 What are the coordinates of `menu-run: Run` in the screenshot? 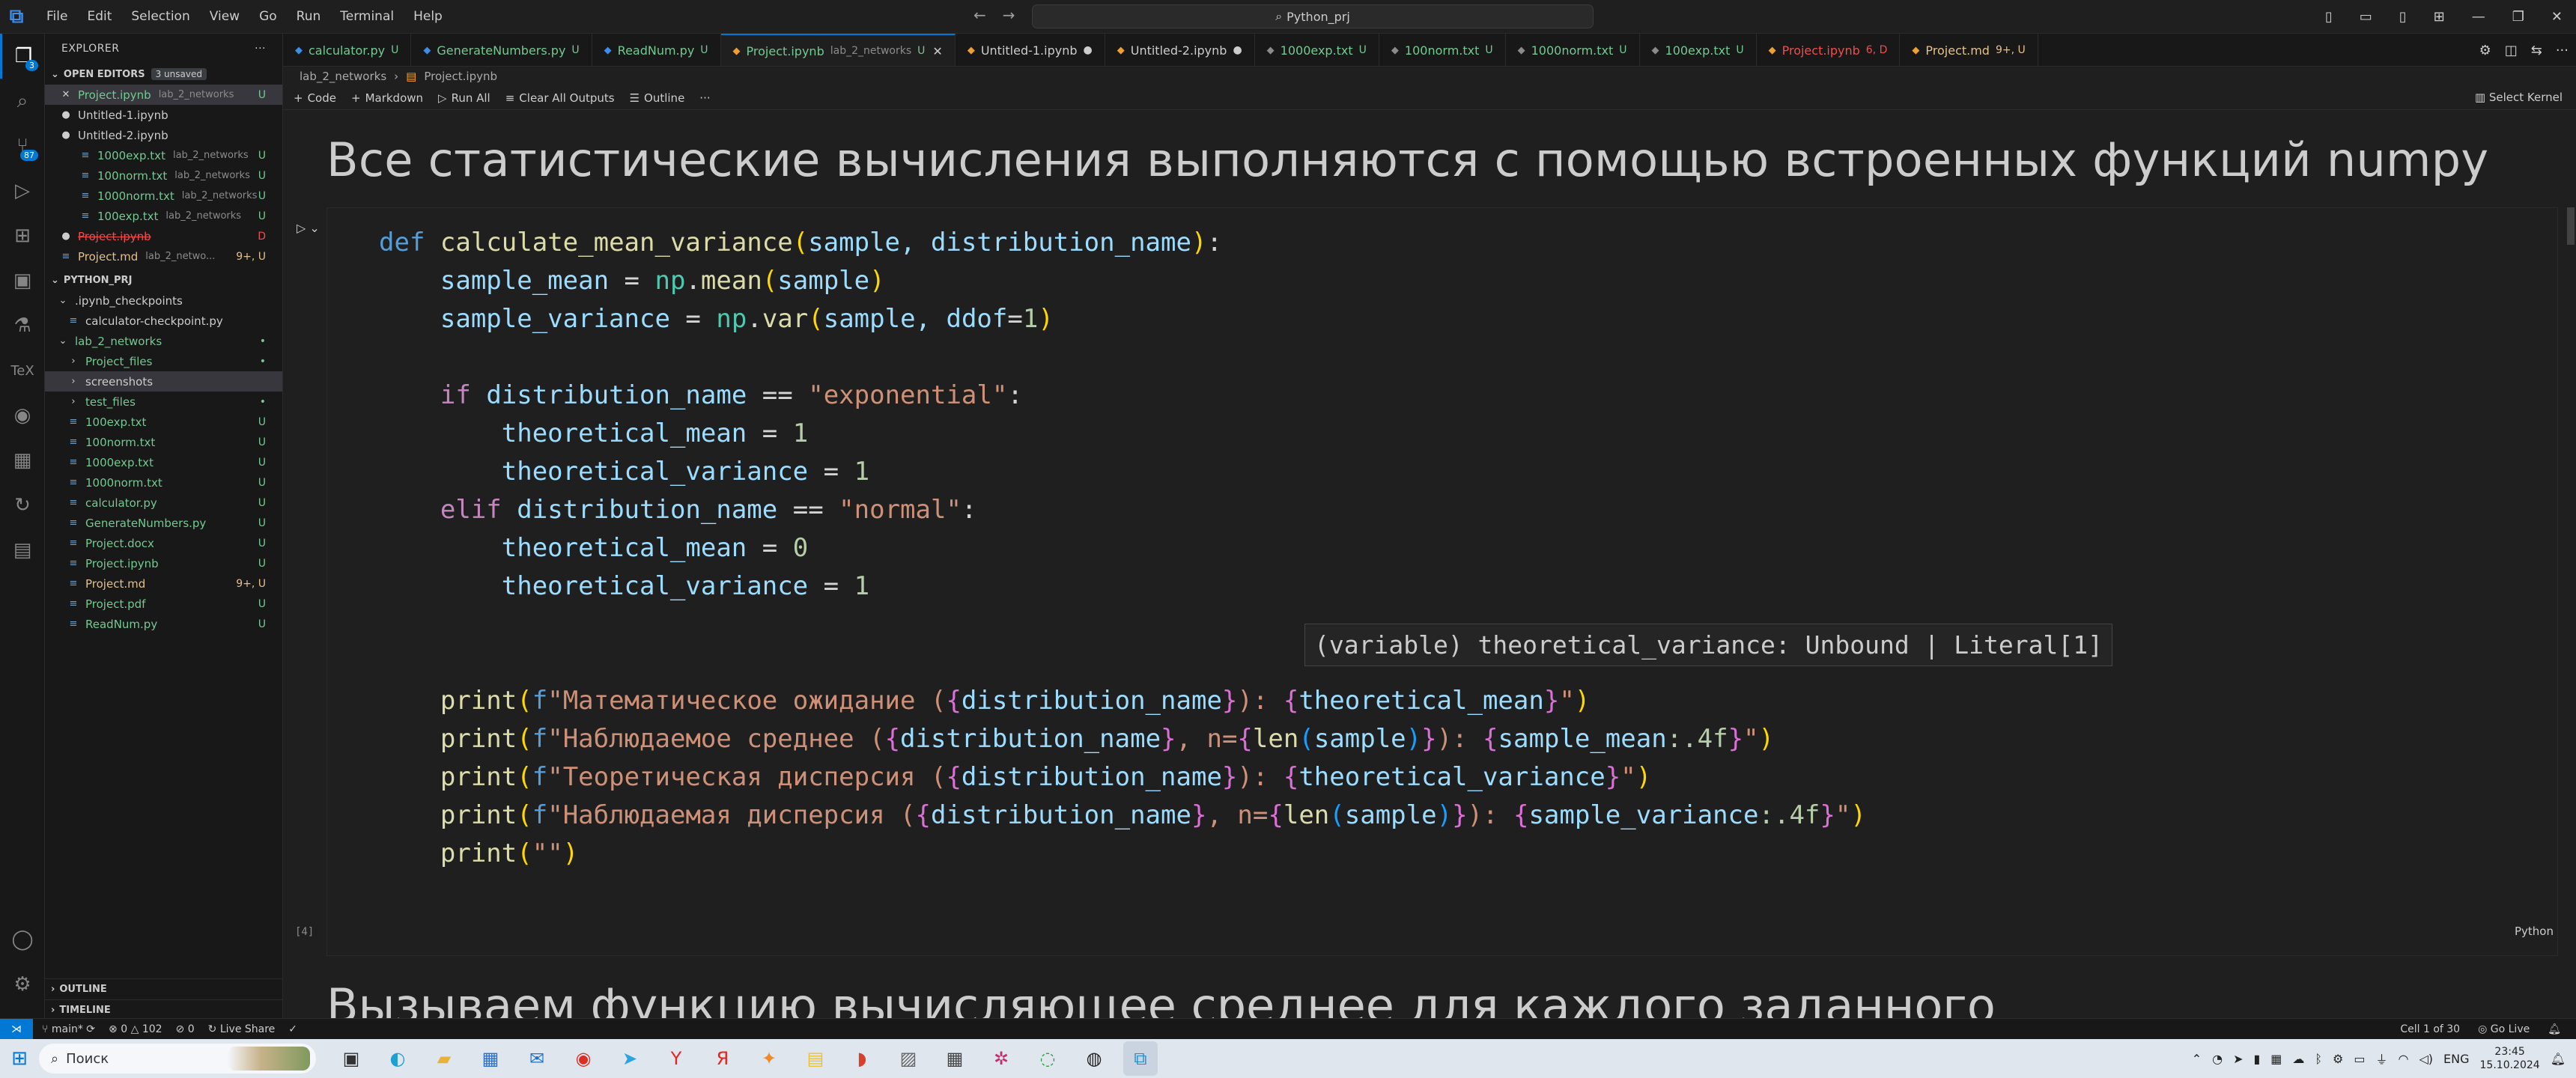 It's located at (309, 16).